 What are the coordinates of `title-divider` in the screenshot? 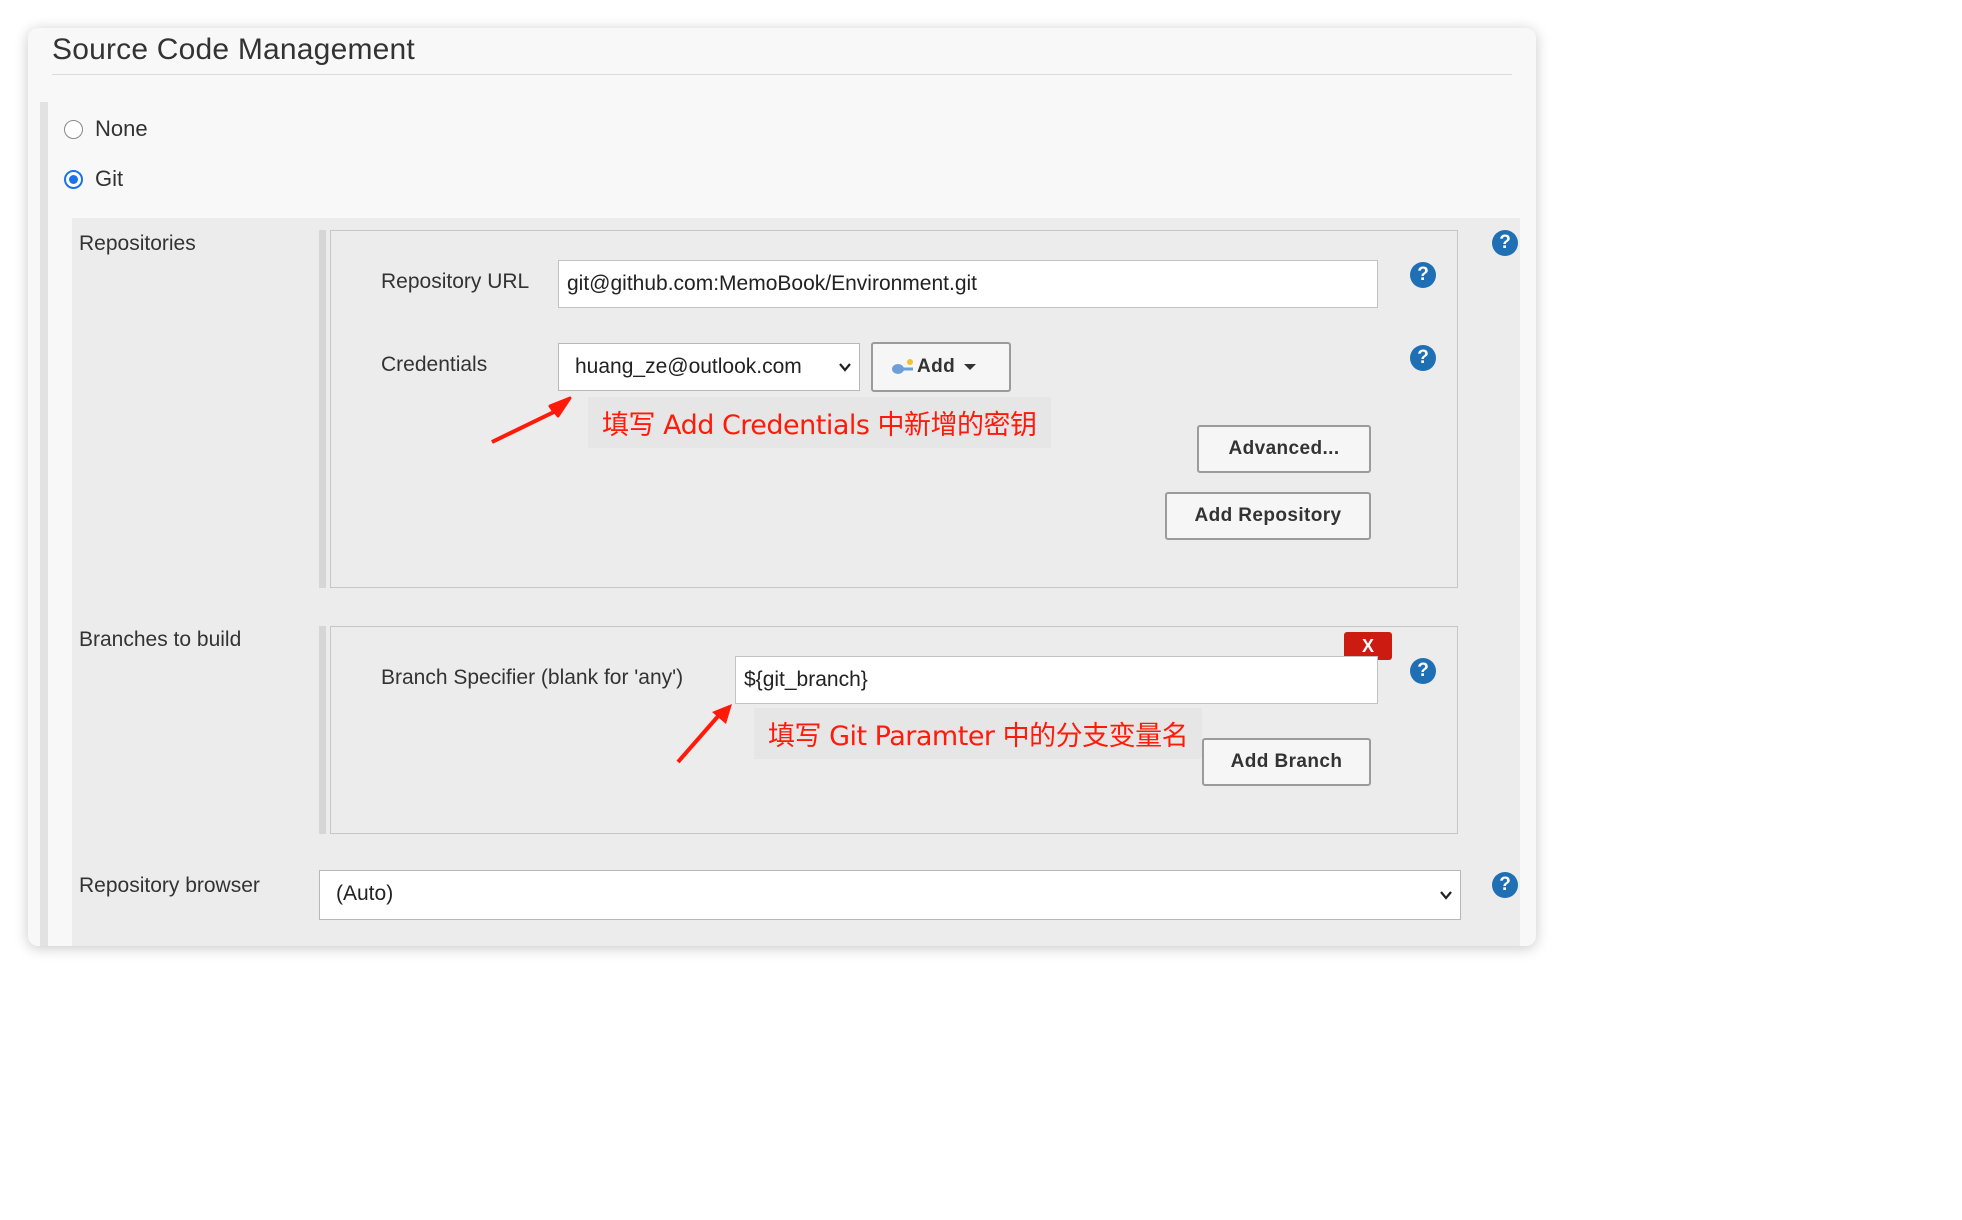 It's located at (782, 74).